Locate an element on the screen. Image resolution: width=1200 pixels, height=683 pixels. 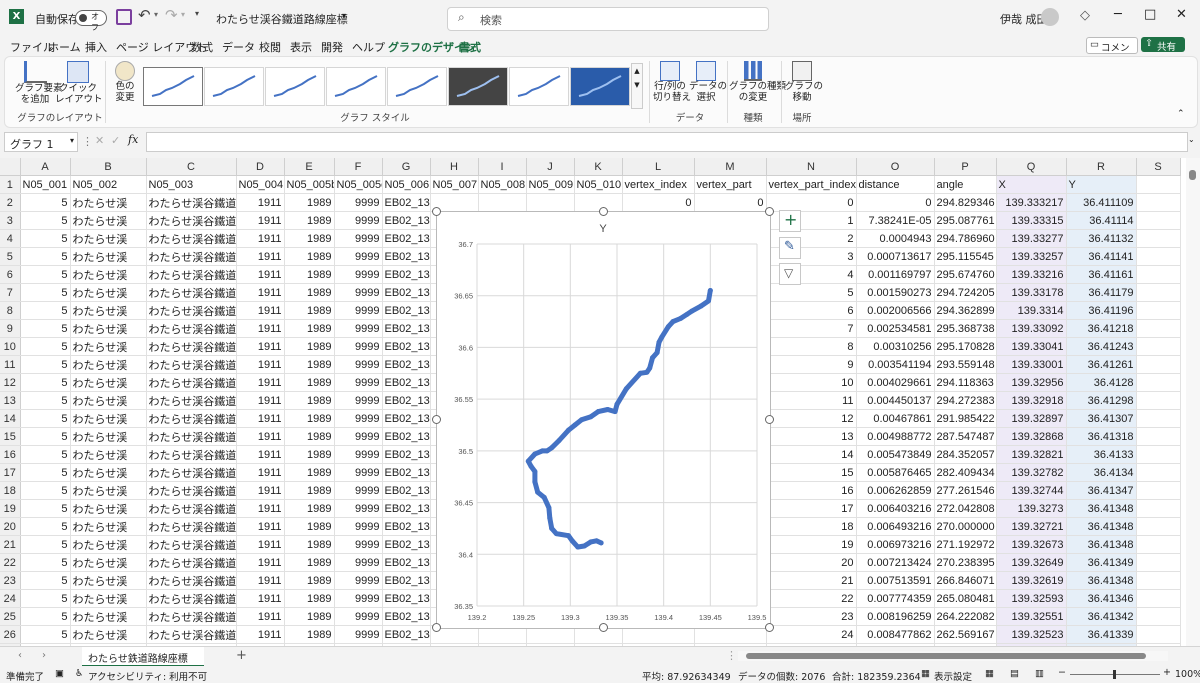
cell-o: 0.001169797 is located at coordinates (895, 274).